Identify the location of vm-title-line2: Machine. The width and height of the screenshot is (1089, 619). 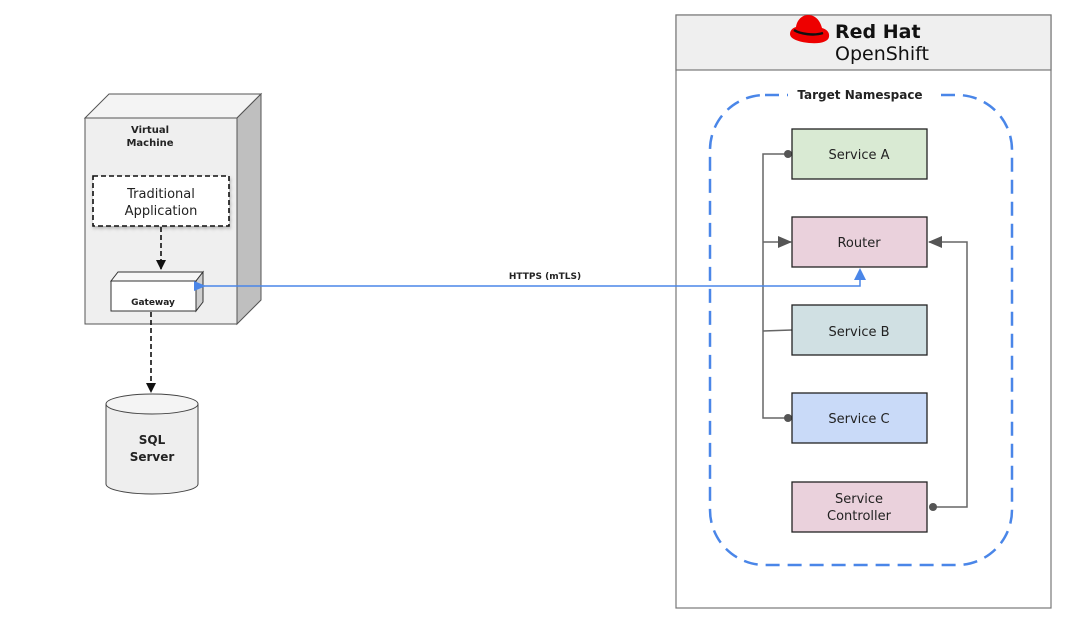
(149, 143).